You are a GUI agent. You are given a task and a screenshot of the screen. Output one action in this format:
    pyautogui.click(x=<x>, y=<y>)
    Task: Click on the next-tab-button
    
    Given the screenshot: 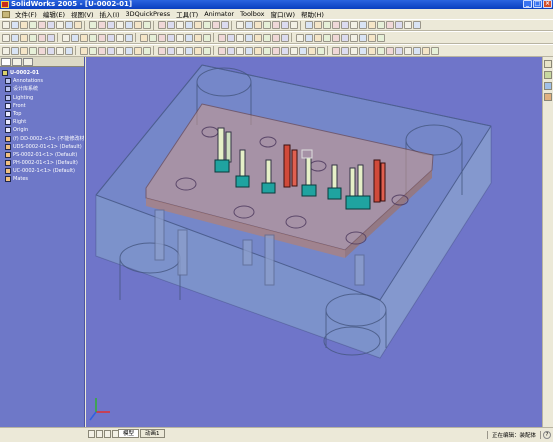 What is the action you would take?
    pyautogui.click(x=107, y=434)
    